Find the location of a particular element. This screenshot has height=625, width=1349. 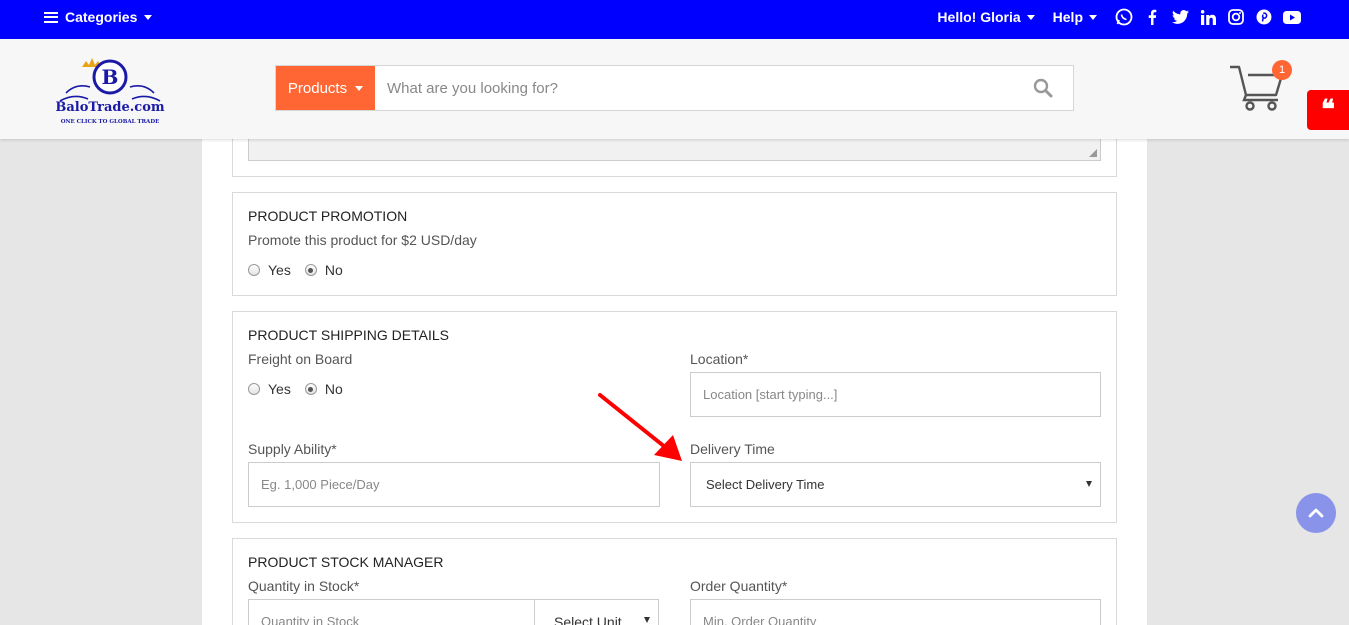

order-quantity-input is located at coordinates (895, 612).